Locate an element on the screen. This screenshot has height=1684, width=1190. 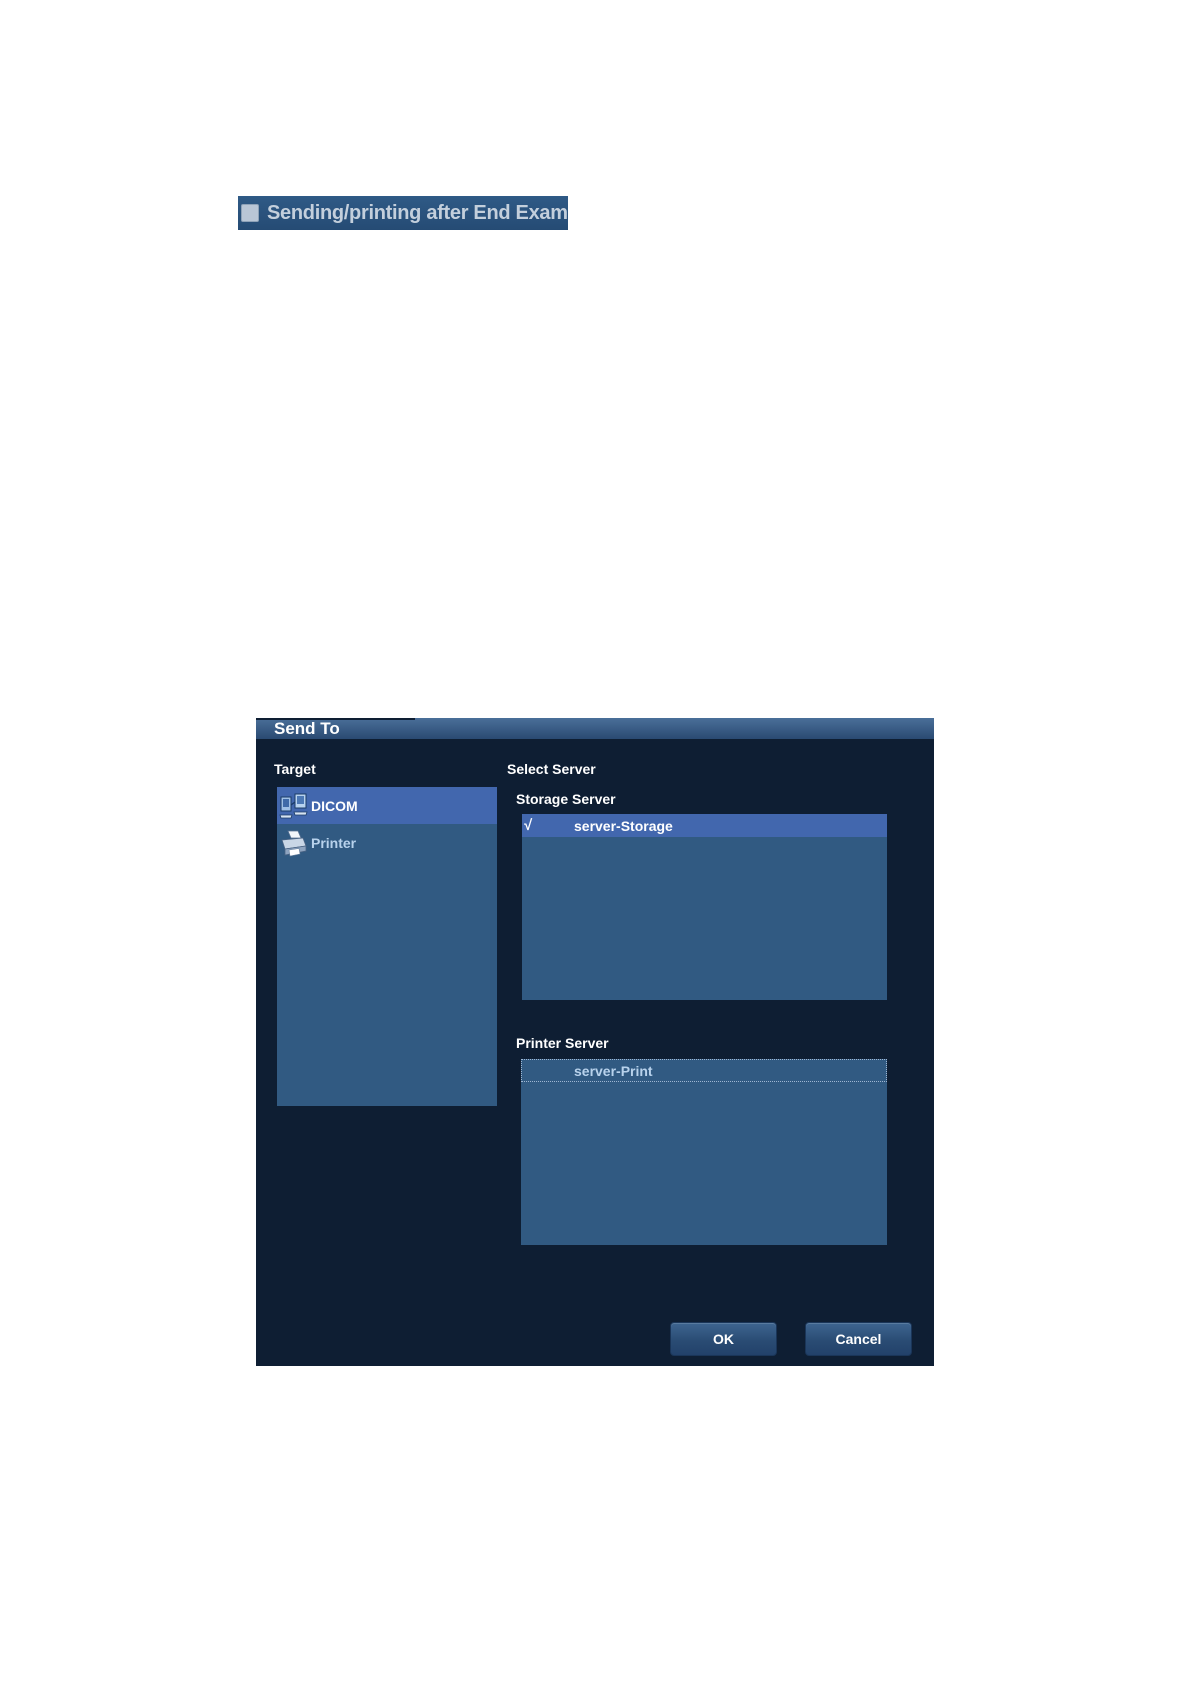
storage-server-row: √ server-Storage is located at coordinates (704, 825).